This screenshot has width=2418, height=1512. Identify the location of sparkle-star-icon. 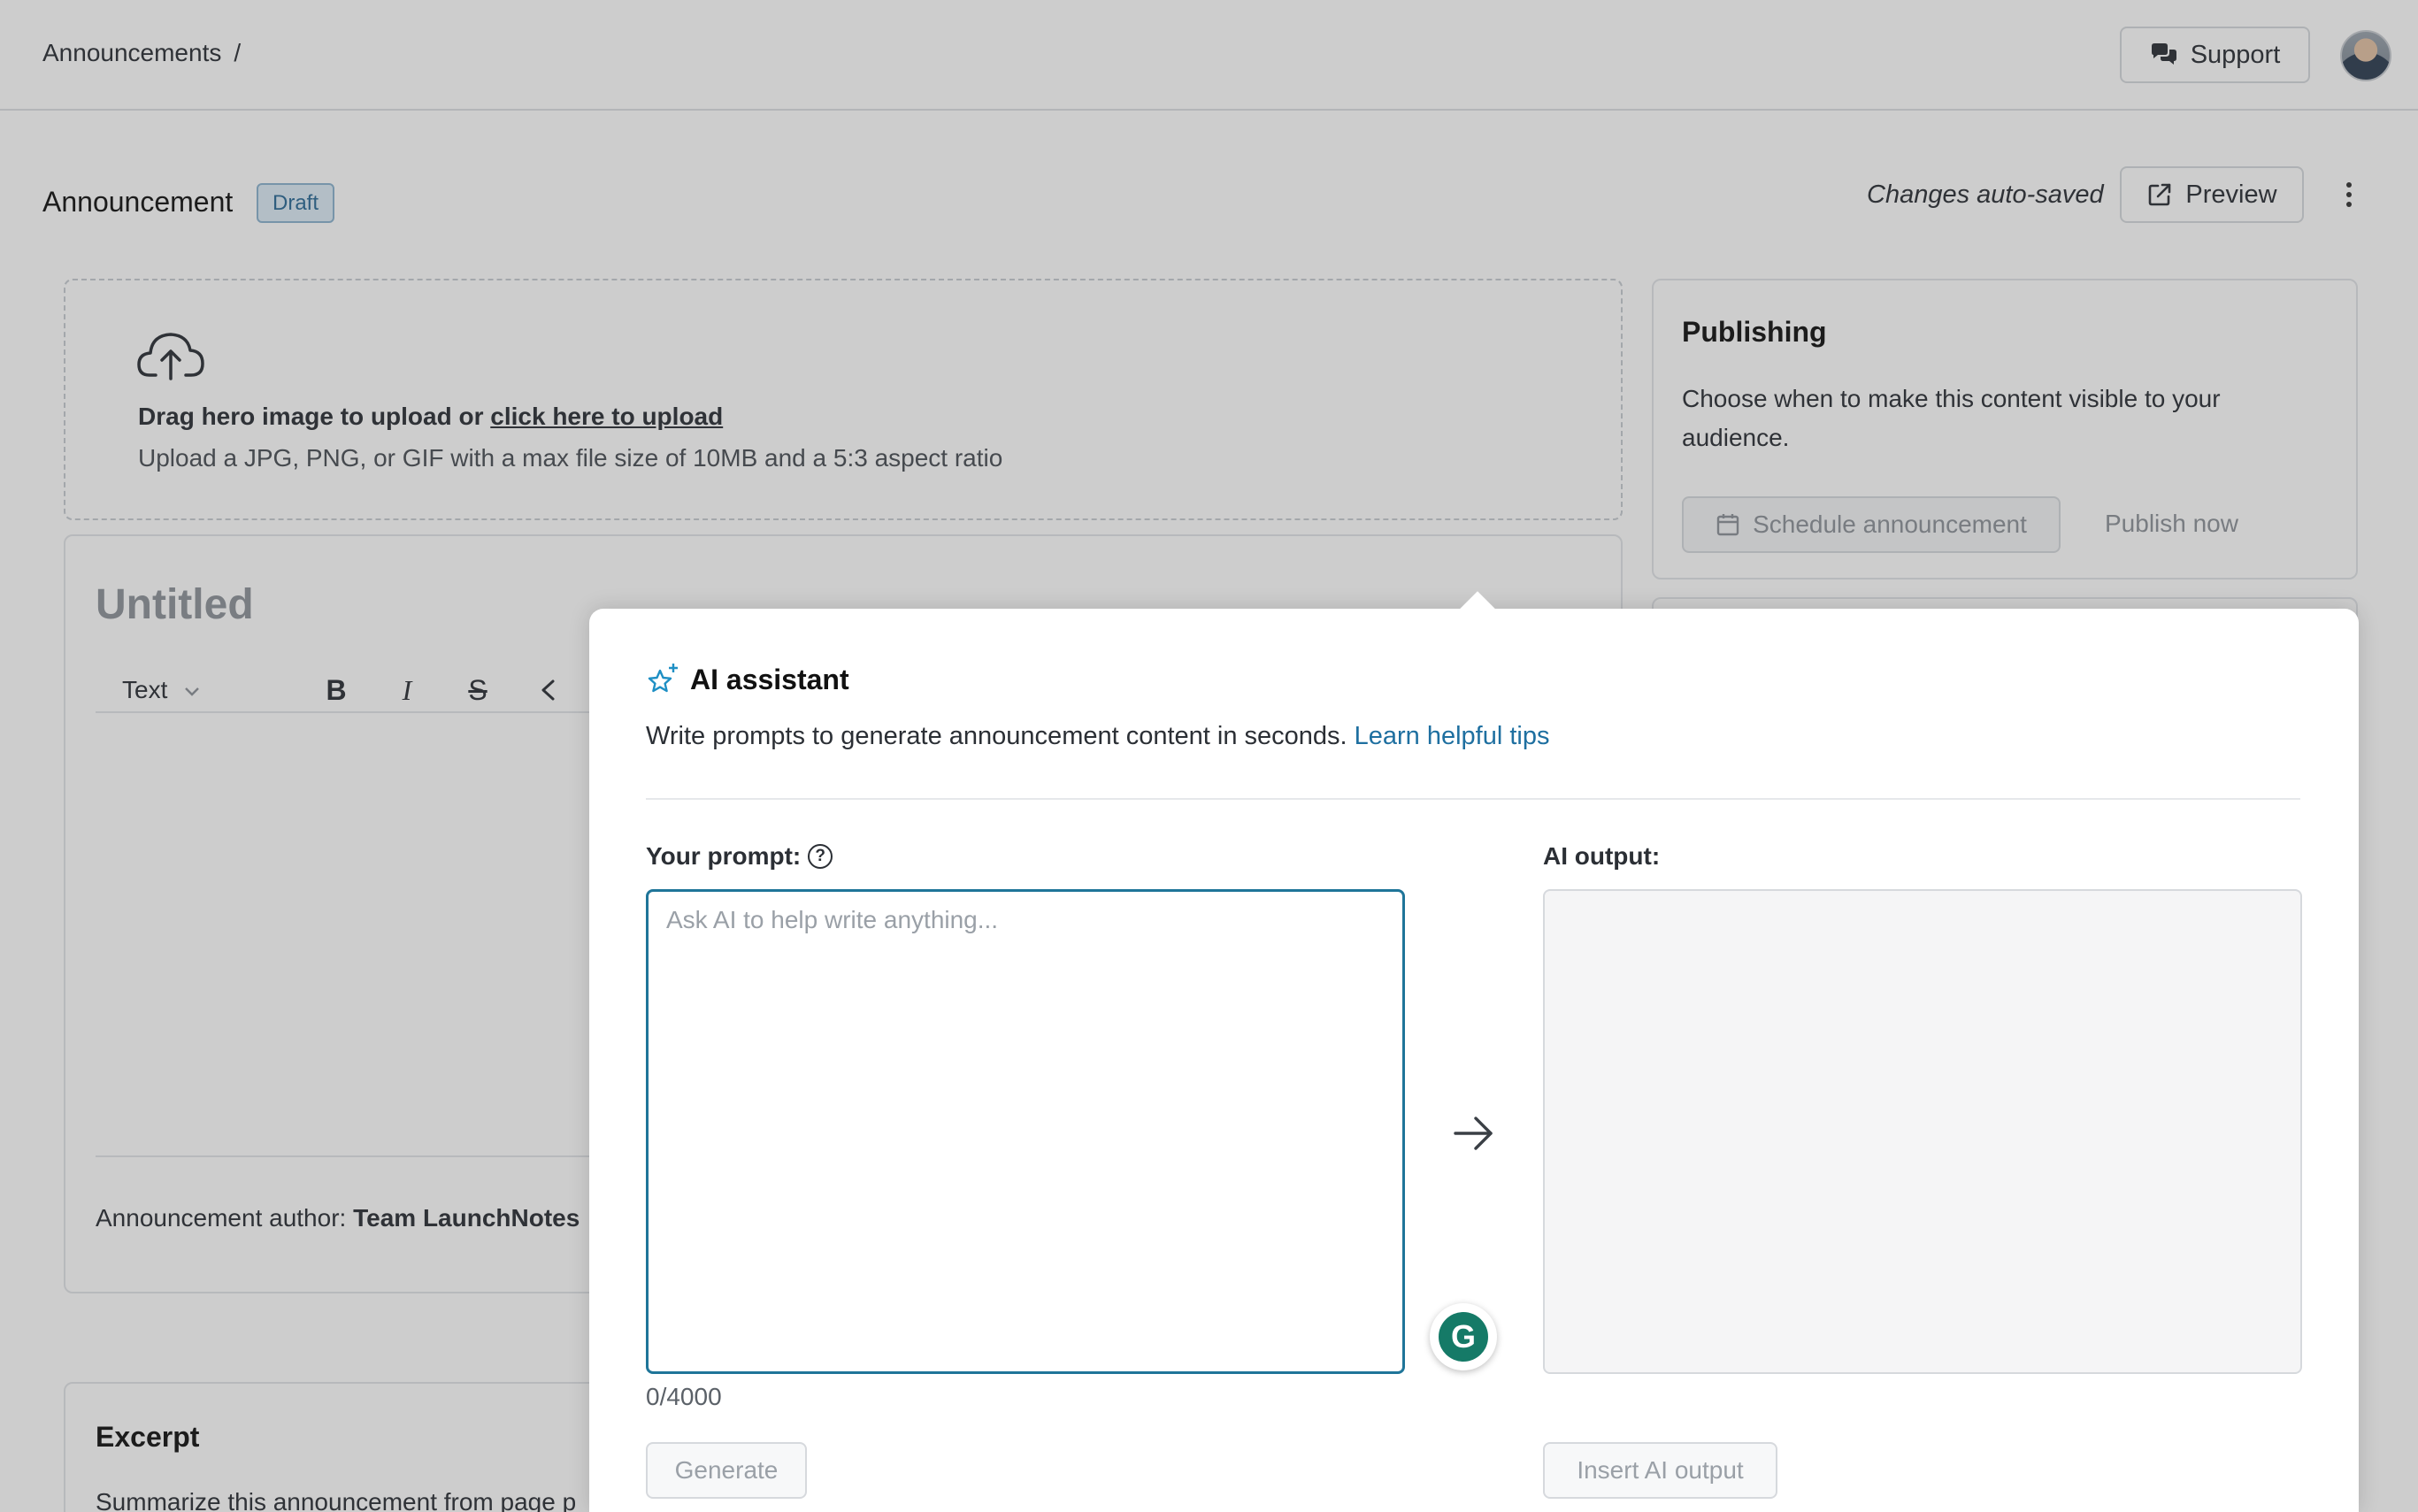
(663, 678).